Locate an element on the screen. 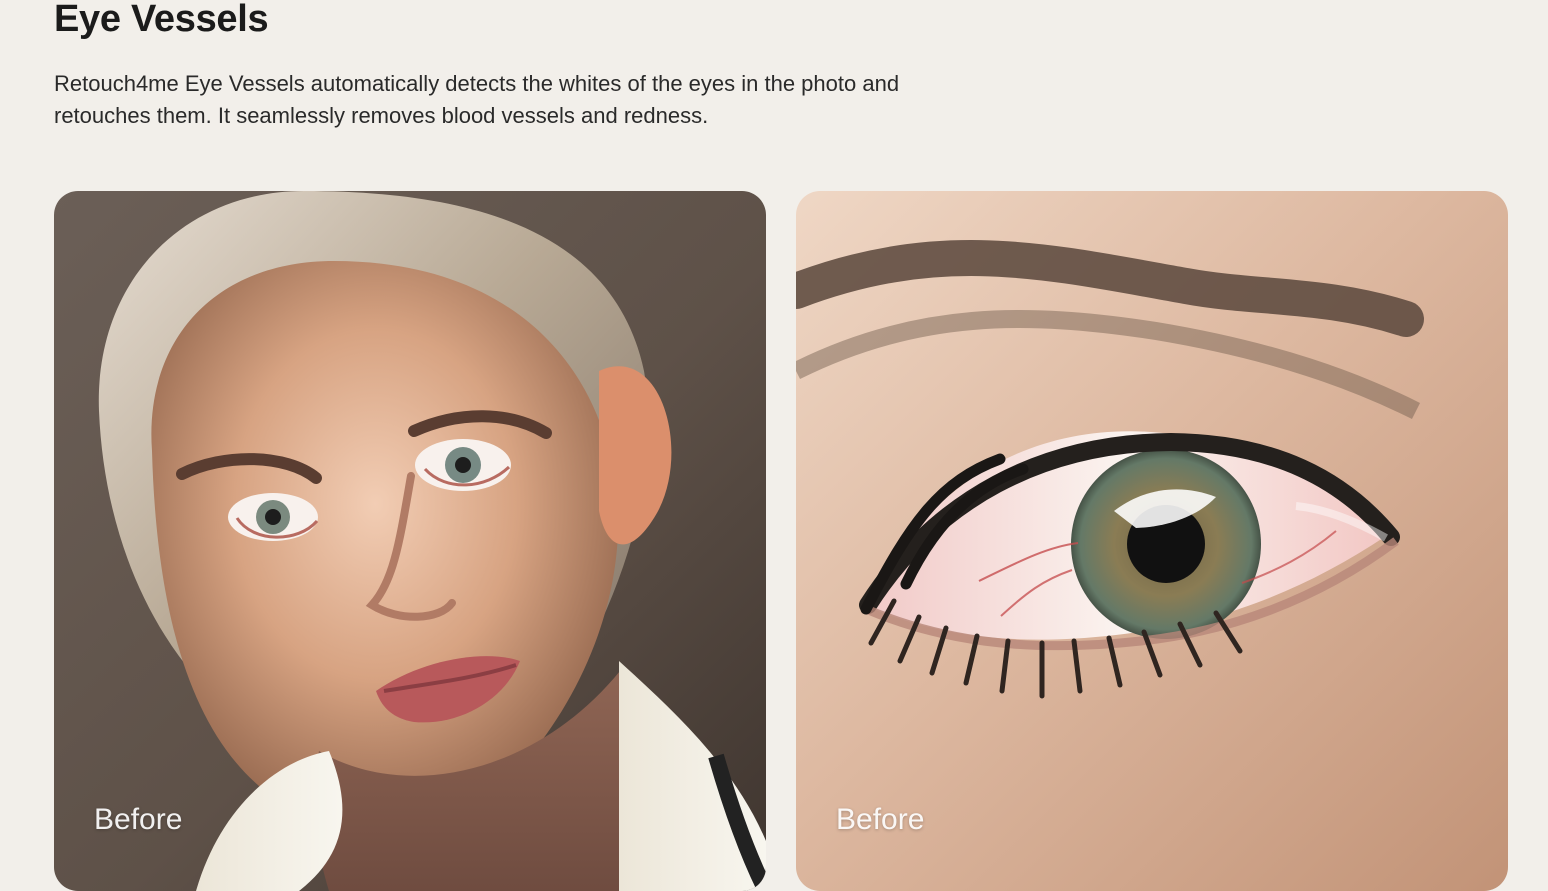  page-title: Eye Vessels is located at coordinates (161, 20).